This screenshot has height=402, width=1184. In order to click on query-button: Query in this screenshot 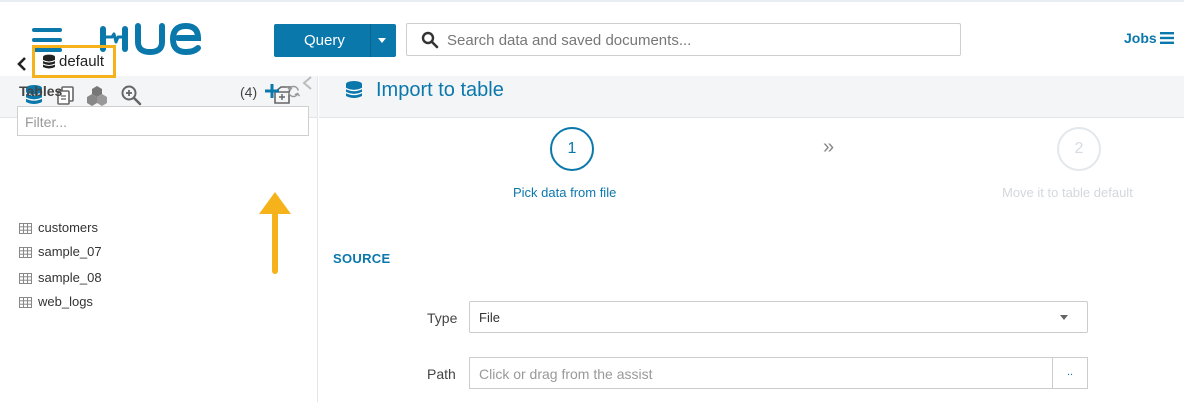, I will do `click(335, 40)`.